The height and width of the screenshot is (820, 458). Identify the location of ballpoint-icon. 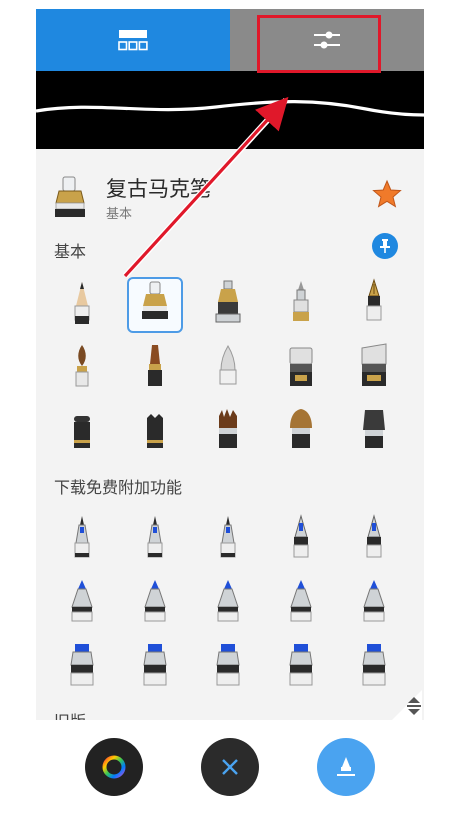
(301, 305).